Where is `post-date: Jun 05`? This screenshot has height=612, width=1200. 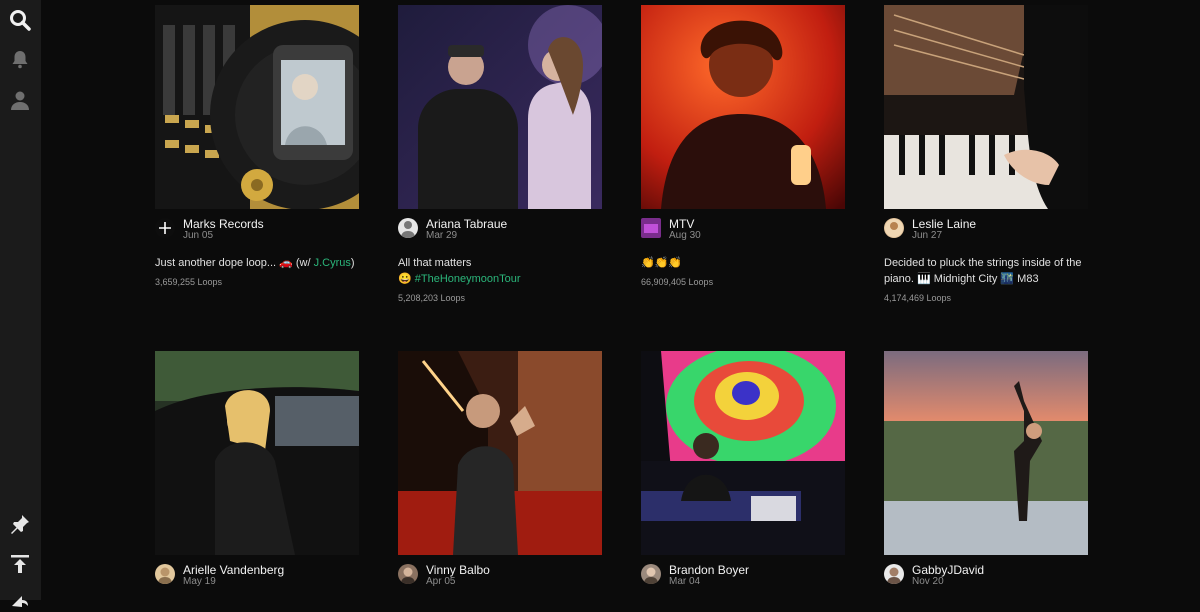
post-date: Jun 05 is located at coordinates (198, 235).